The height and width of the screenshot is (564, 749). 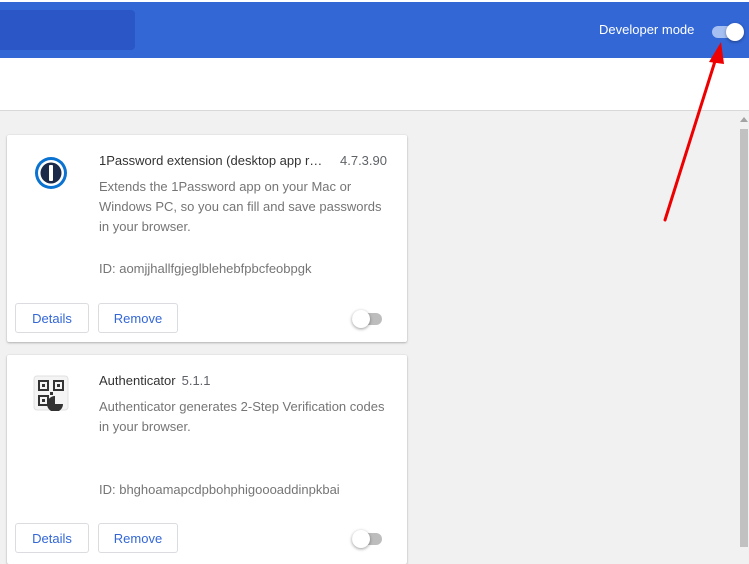 I want to click on search-box, so click(x=67, y=30).